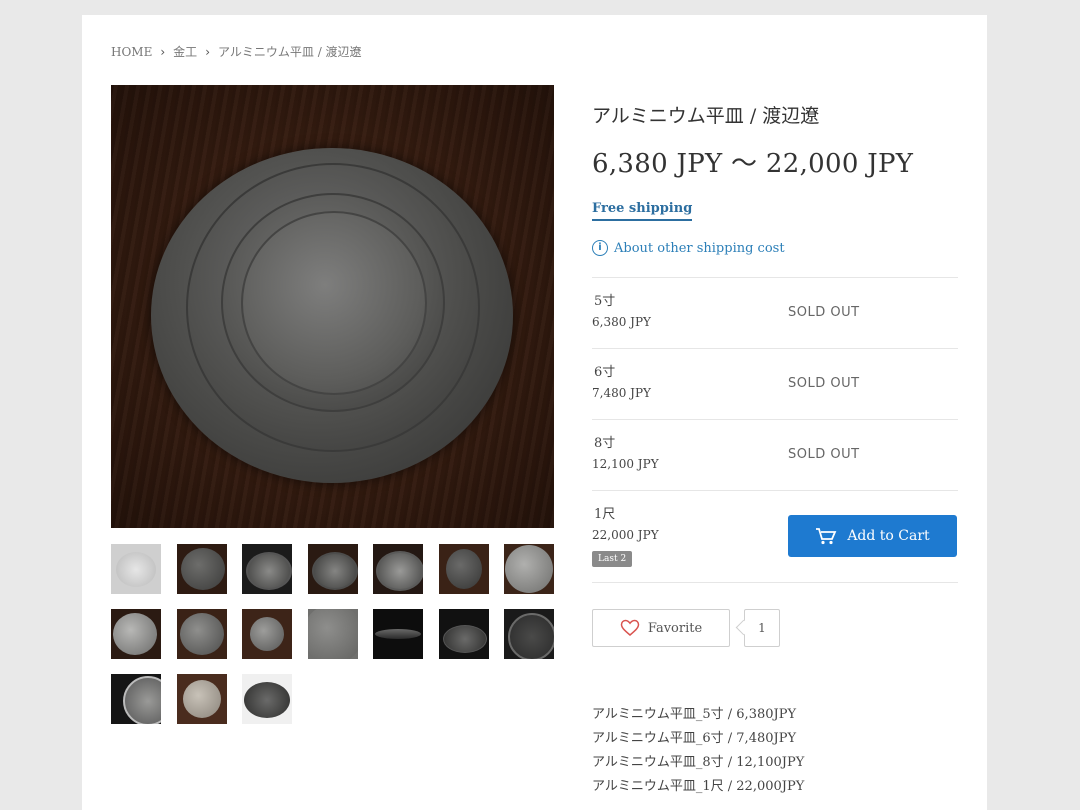  I want to click on description-line: アルミニウム平皿_8寸 / 12,100JPY, so click(698, 762).